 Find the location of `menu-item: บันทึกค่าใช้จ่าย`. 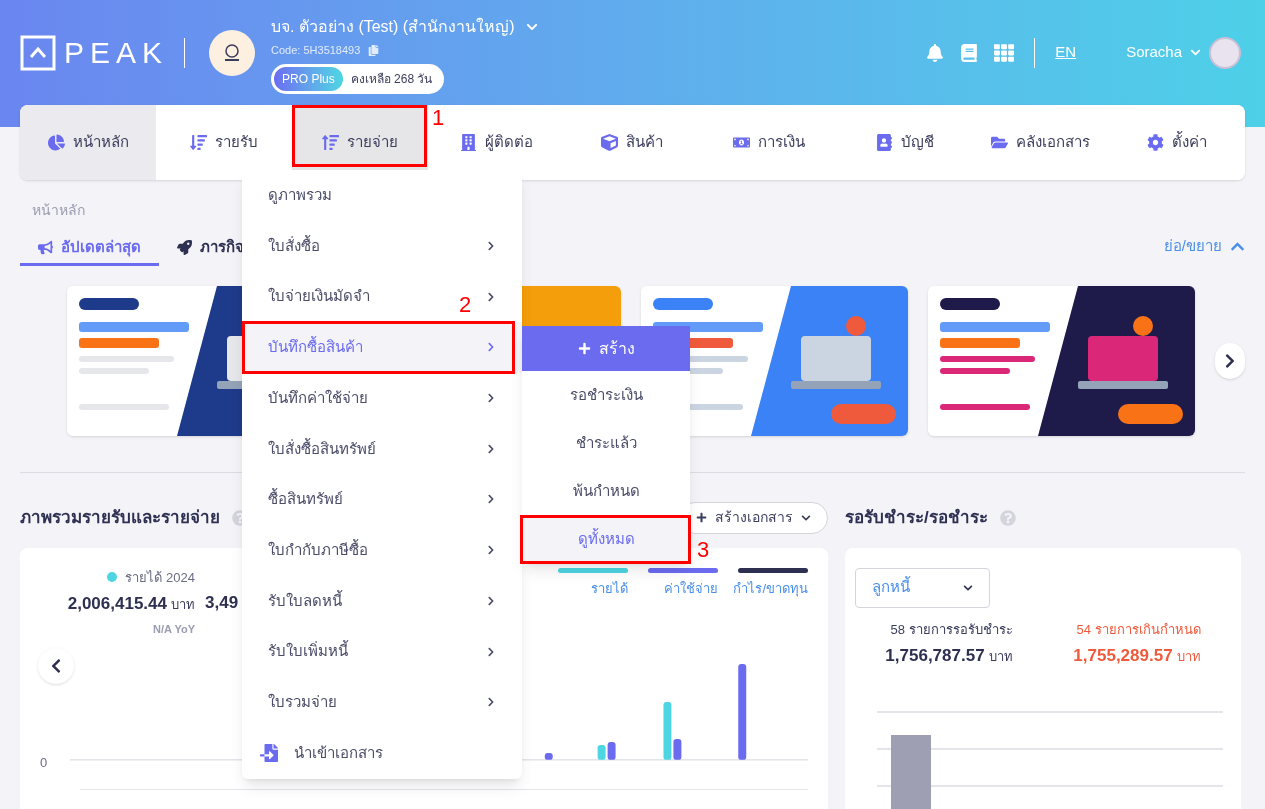

menu-item: บันทึกค่าใช้จ่าย is located at coordinates (382, 398).